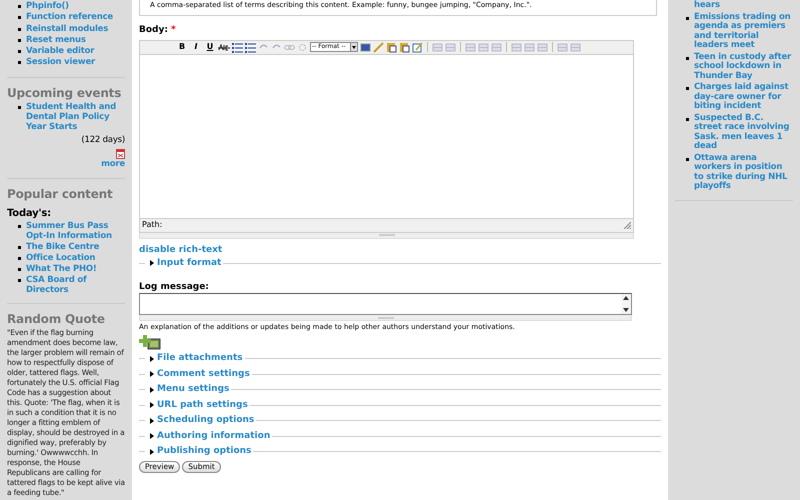 Image resolution: width=800 pixels, height=500 pixels. Describe the element at coordinates (60, 52) in the screenshot. I see `sidebar-link: Variable editor` at that location.